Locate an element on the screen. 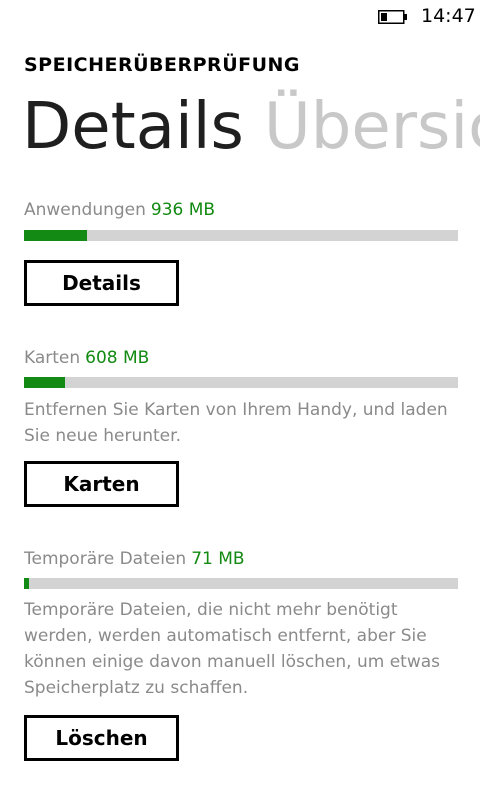 This screenshot has height=800, width=480. section-value: 71 MB is located at coordinates (218, 559).